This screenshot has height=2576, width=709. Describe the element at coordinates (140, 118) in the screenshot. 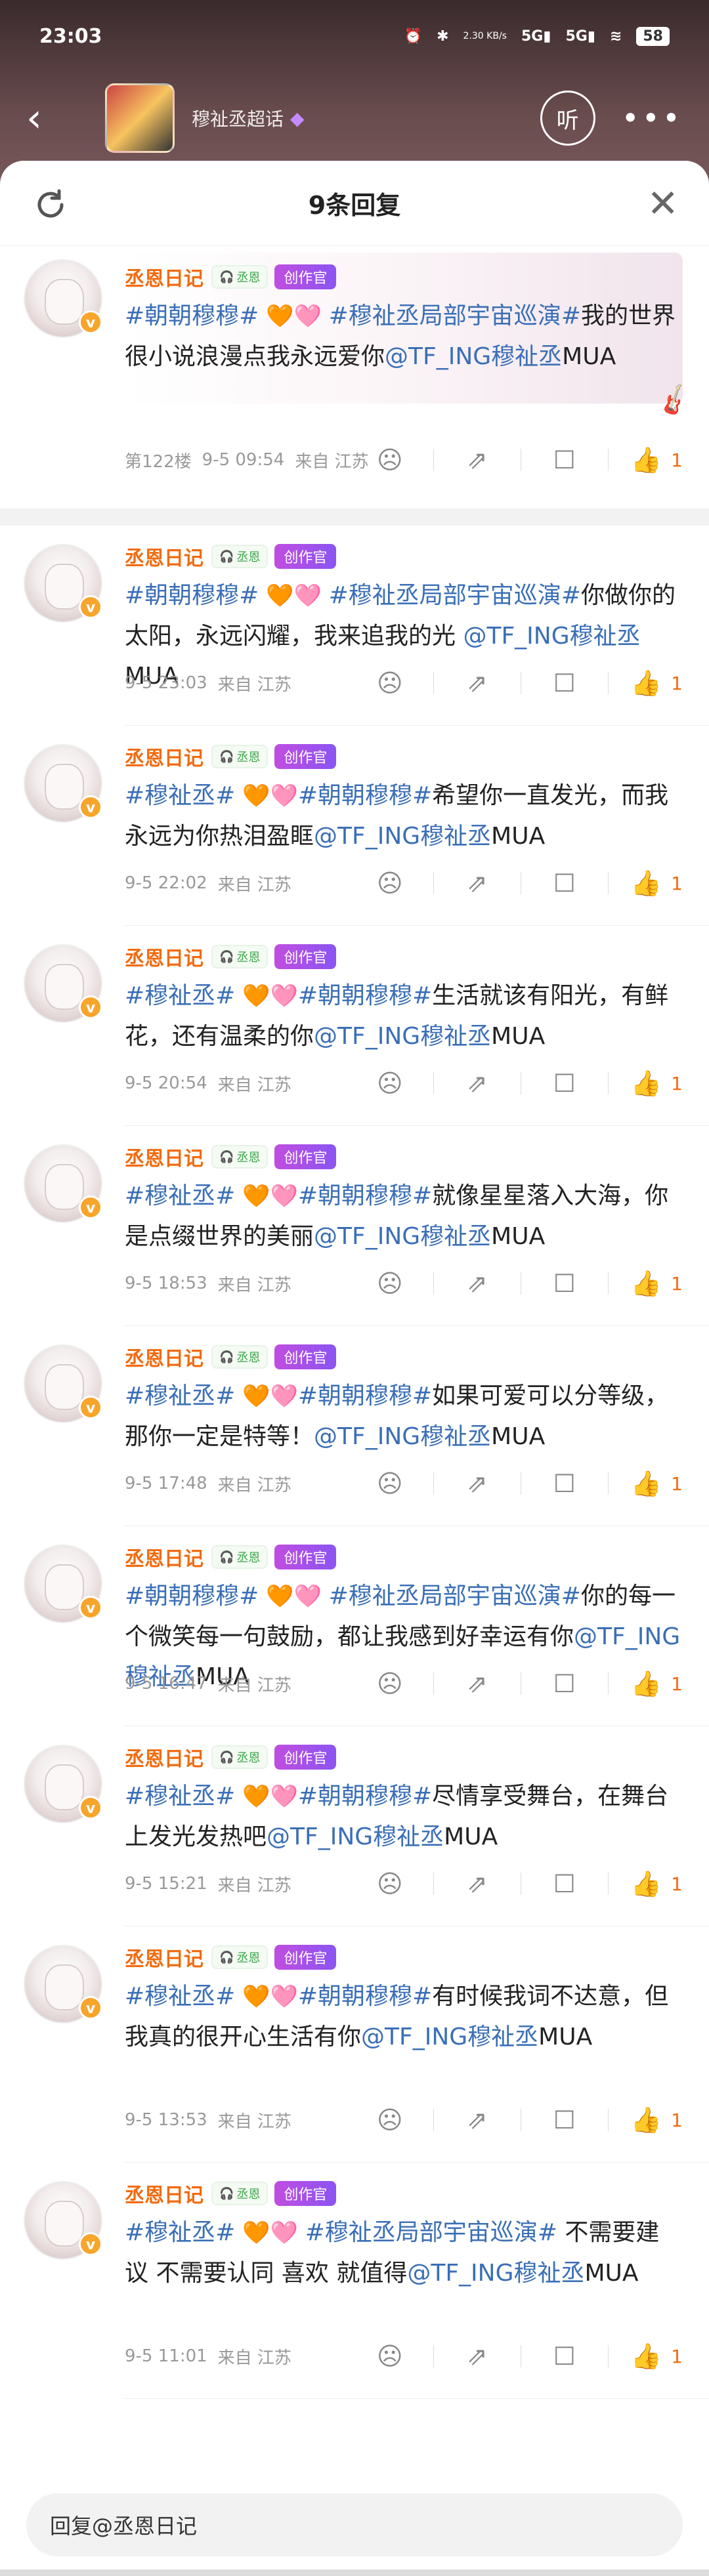

I see `topic-thumbnail` at that location.